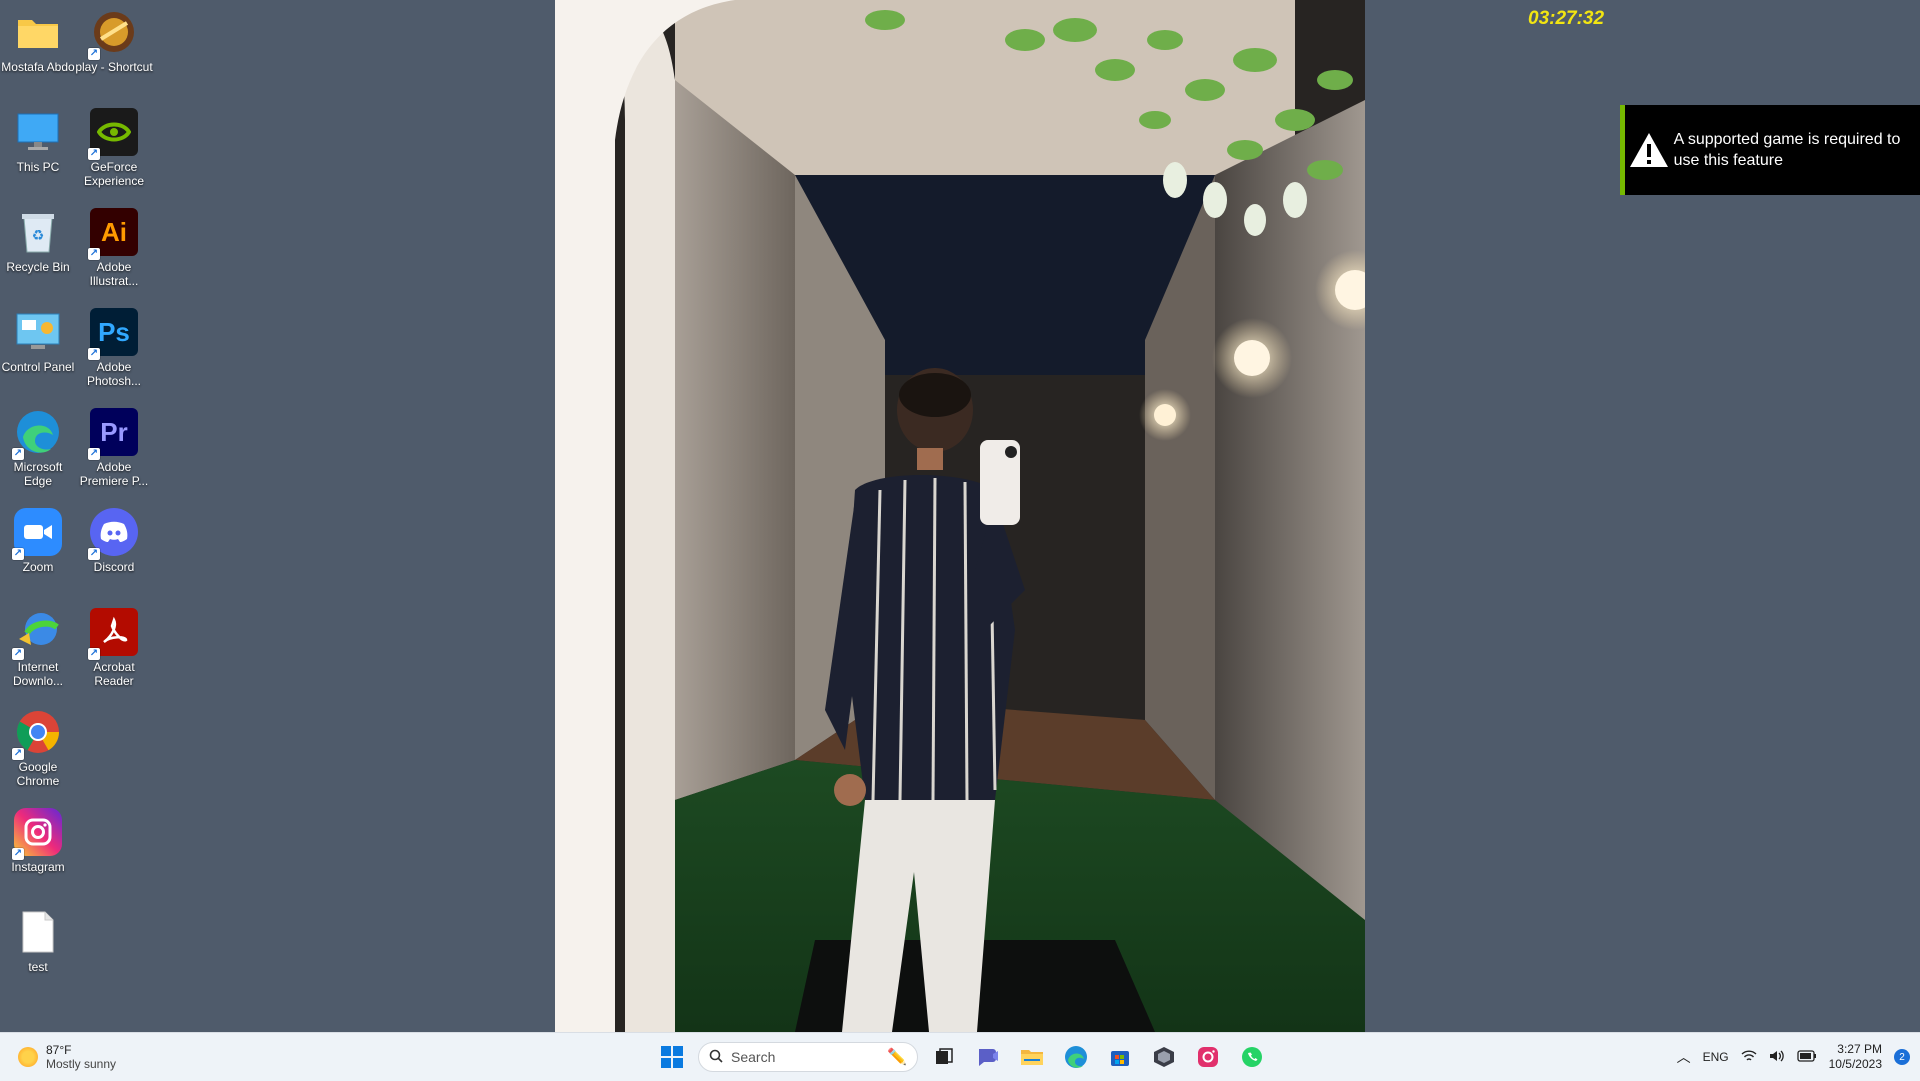  I want to click on desktop-icon-zoom: ↗ Zoom, so click(38, 550).